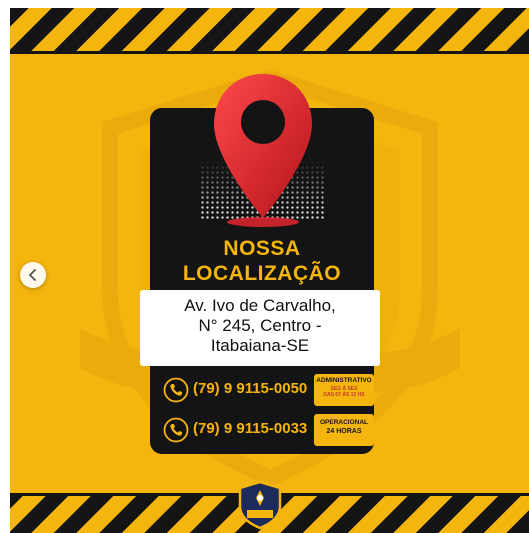  I want to click on chevron-left-icon, so click(32, 275).